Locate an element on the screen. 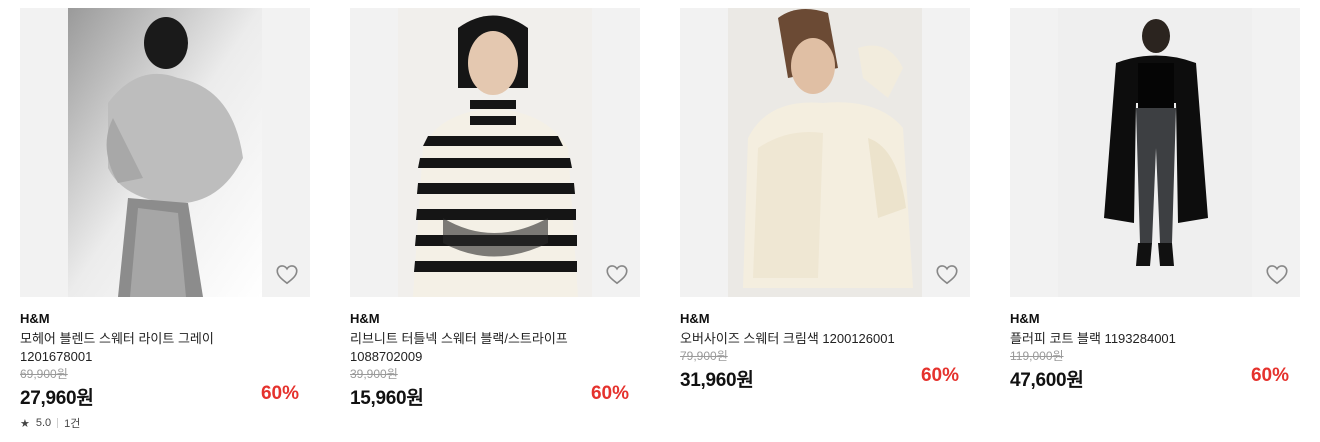  original-price: 69,900원 is located at coordinates (44, 374).